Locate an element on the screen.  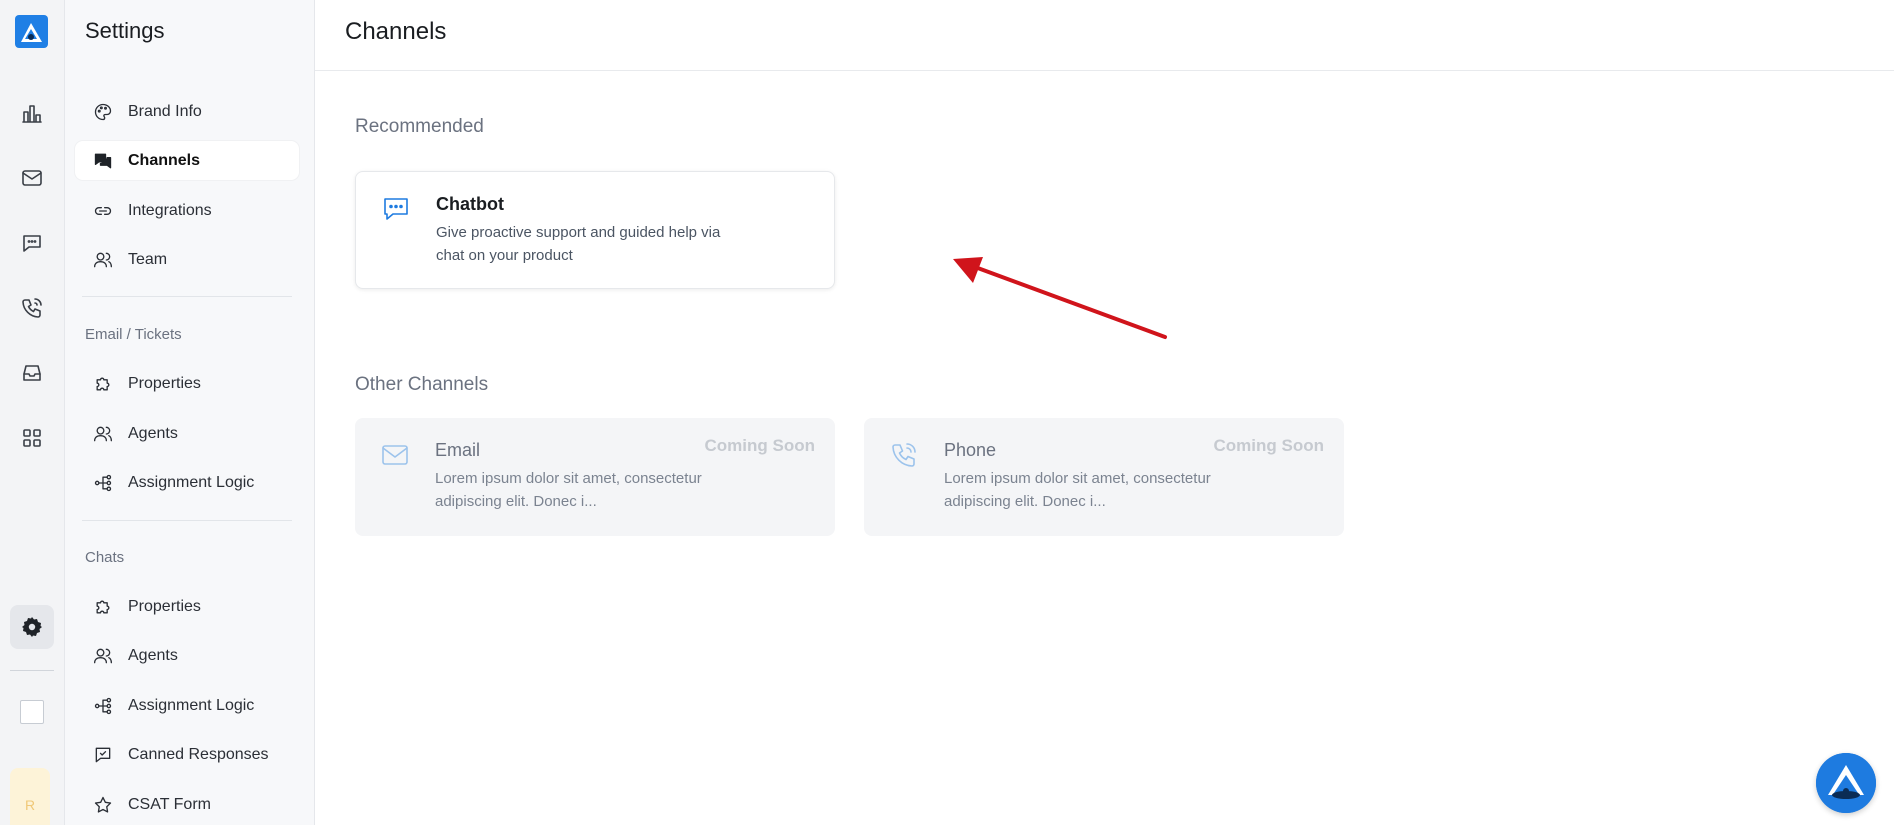
sidebar-item-chat-assignment-logic: Assignment Logic is located at coordinates (187, 705).